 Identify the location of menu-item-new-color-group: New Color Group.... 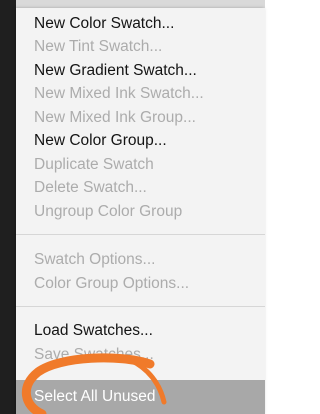
(140, 140).